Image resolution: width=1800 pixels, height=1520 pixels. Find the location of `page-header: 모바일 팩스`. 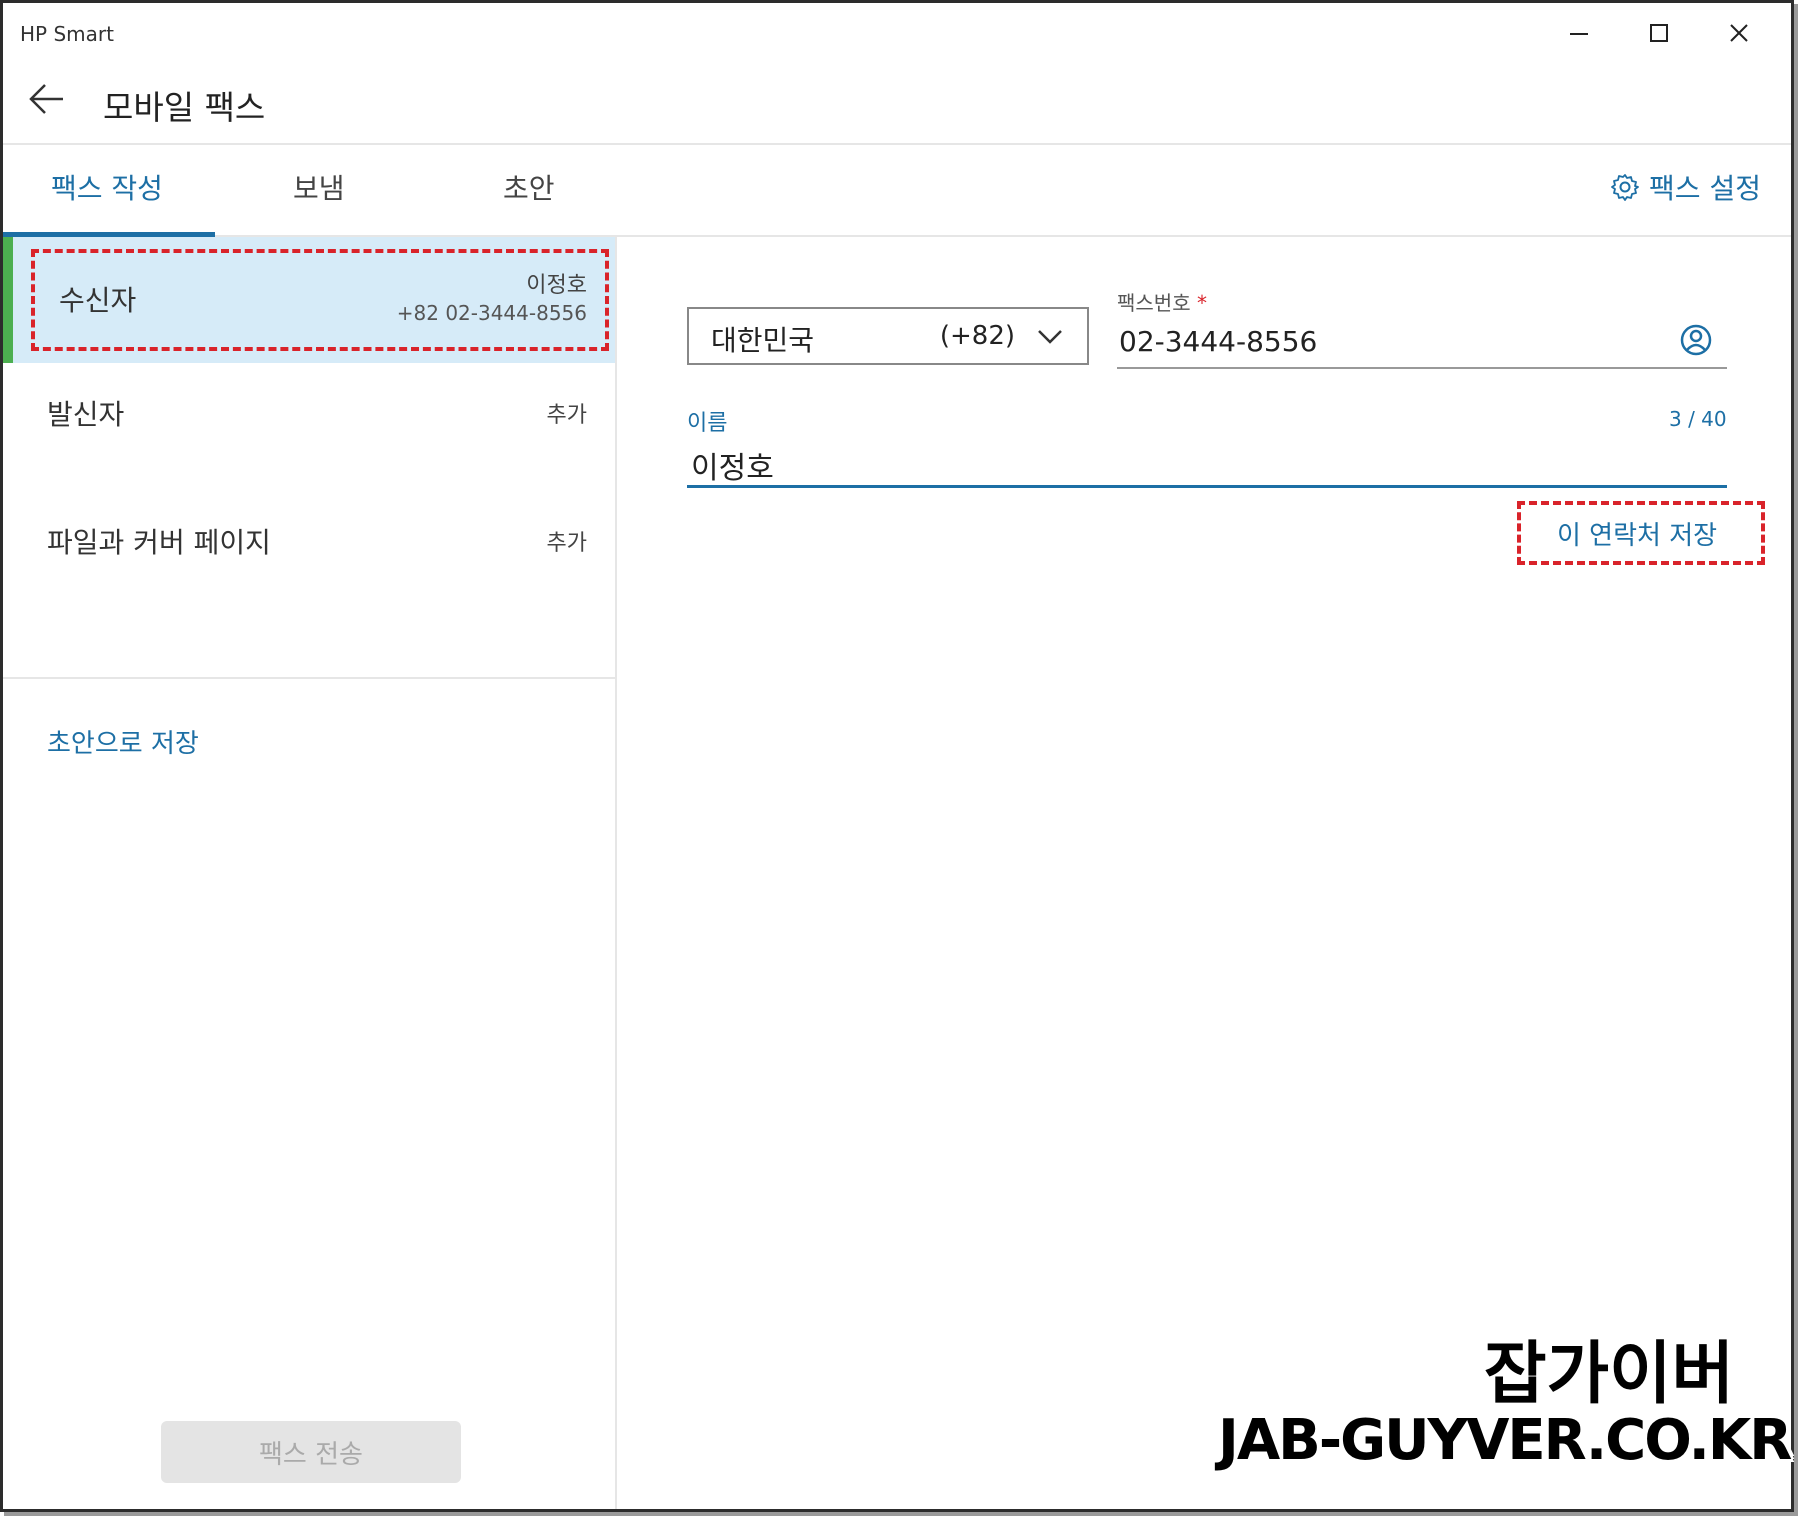

page-header: 모바일 팩스 is located at coordinates (897, 105).